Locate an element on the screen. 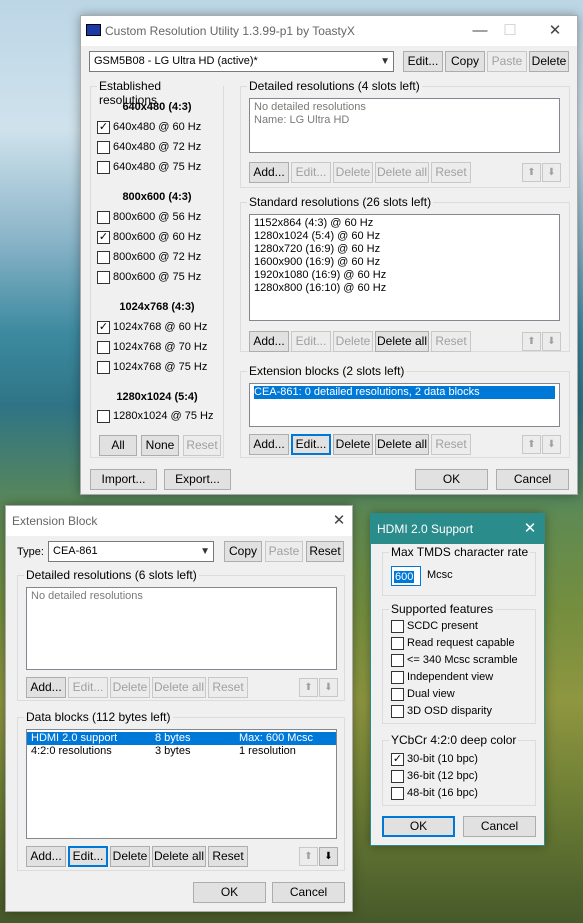 The height and width of the screenshot is (923, 583). checkbox-800-60: ✓ 800x600 @ 60 Hz is located at coordinates (149, 238).